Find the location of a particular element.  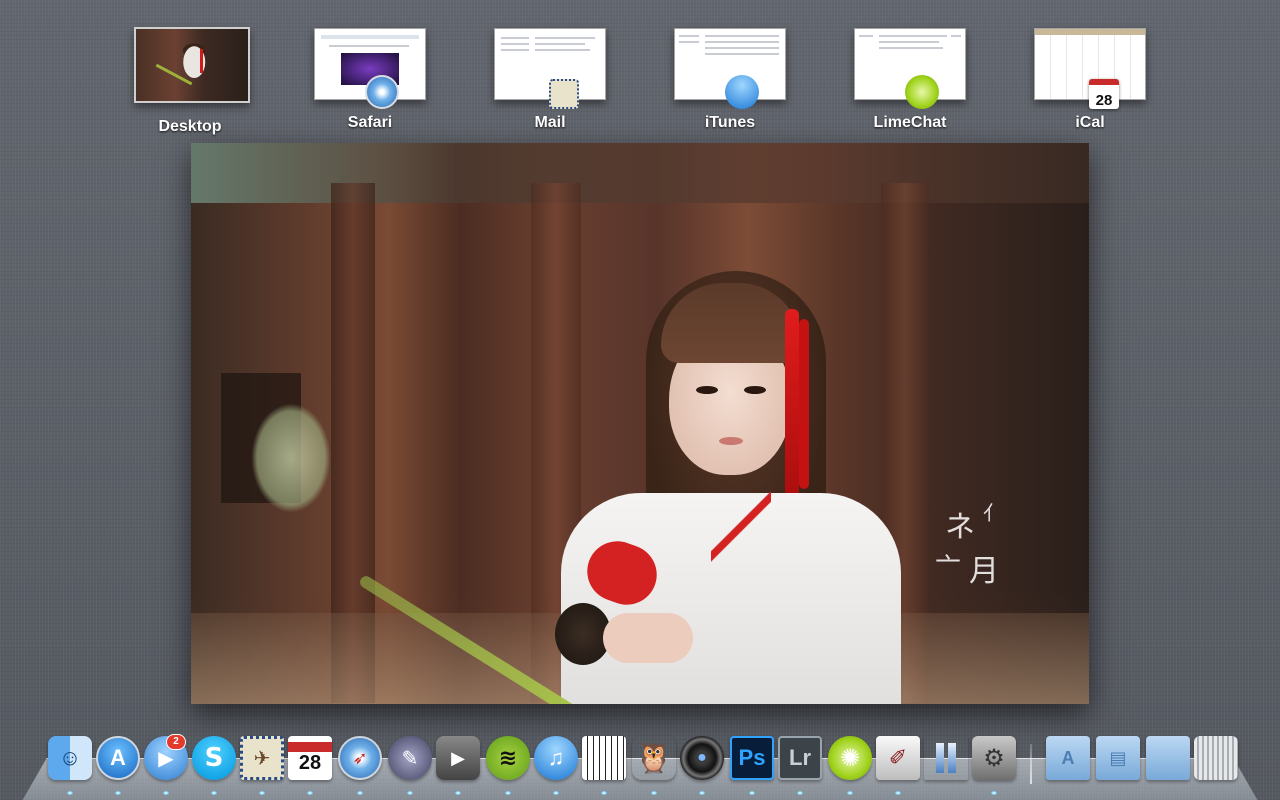

dock-item-piano is located at coordinates (604, 765).